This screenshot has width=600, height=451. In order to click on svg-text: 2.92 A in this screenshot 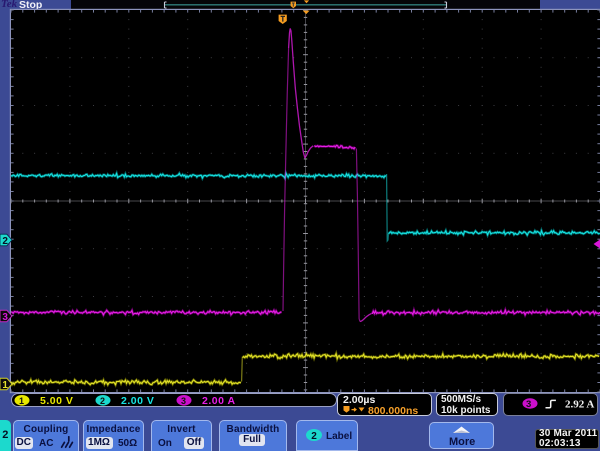, I will do `click(579, 405)`.